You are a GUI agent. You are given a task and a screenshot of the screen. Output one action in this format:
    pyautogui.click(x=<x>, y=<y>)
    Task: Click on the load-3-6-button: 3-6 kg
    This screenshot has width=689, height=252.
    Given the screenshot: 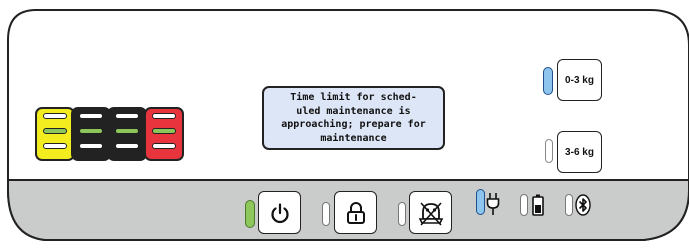 What is the action you would take?
    pyautogui.click(x=579, y=152)
    